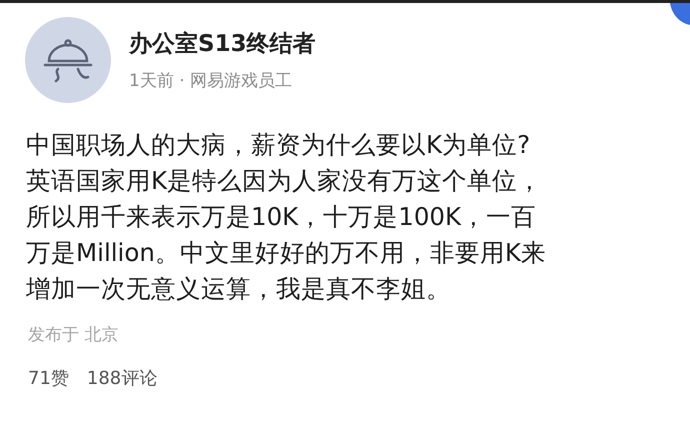 The height and width of the screenshot is (432, 690). Describe the element at coordinates (122, 378) in the screenshot. I see `comment-count: 188评论` at that location.